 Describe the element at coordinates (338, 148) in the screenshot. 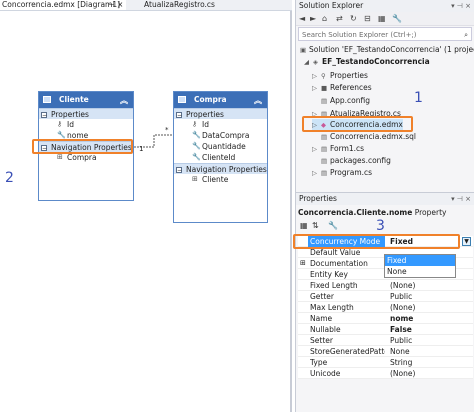

I see `tree-item-form1: ▷ ▤ Form1.cs` at that location.